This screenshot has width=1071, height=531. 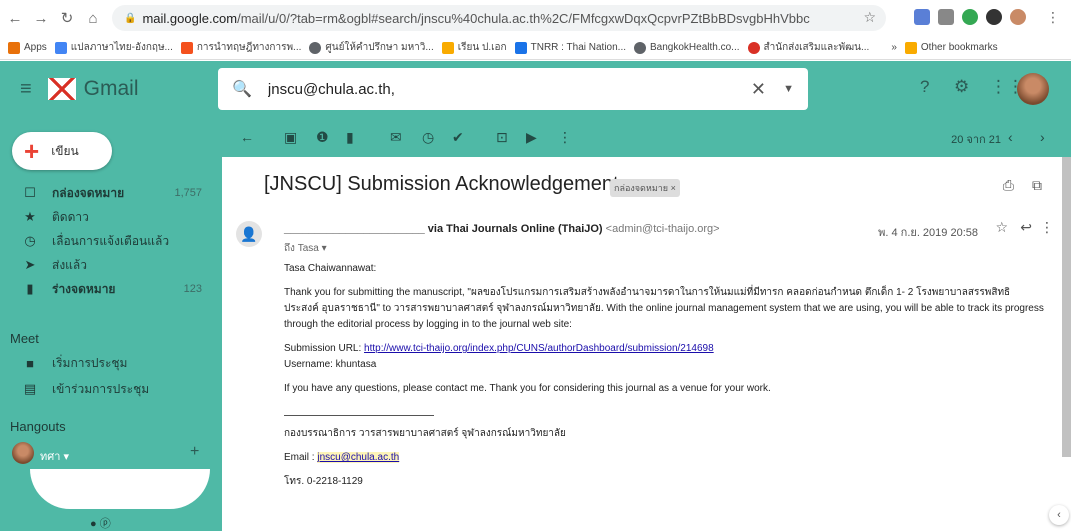 I want to click on puzzle-icon, so click(x=994, y=17).